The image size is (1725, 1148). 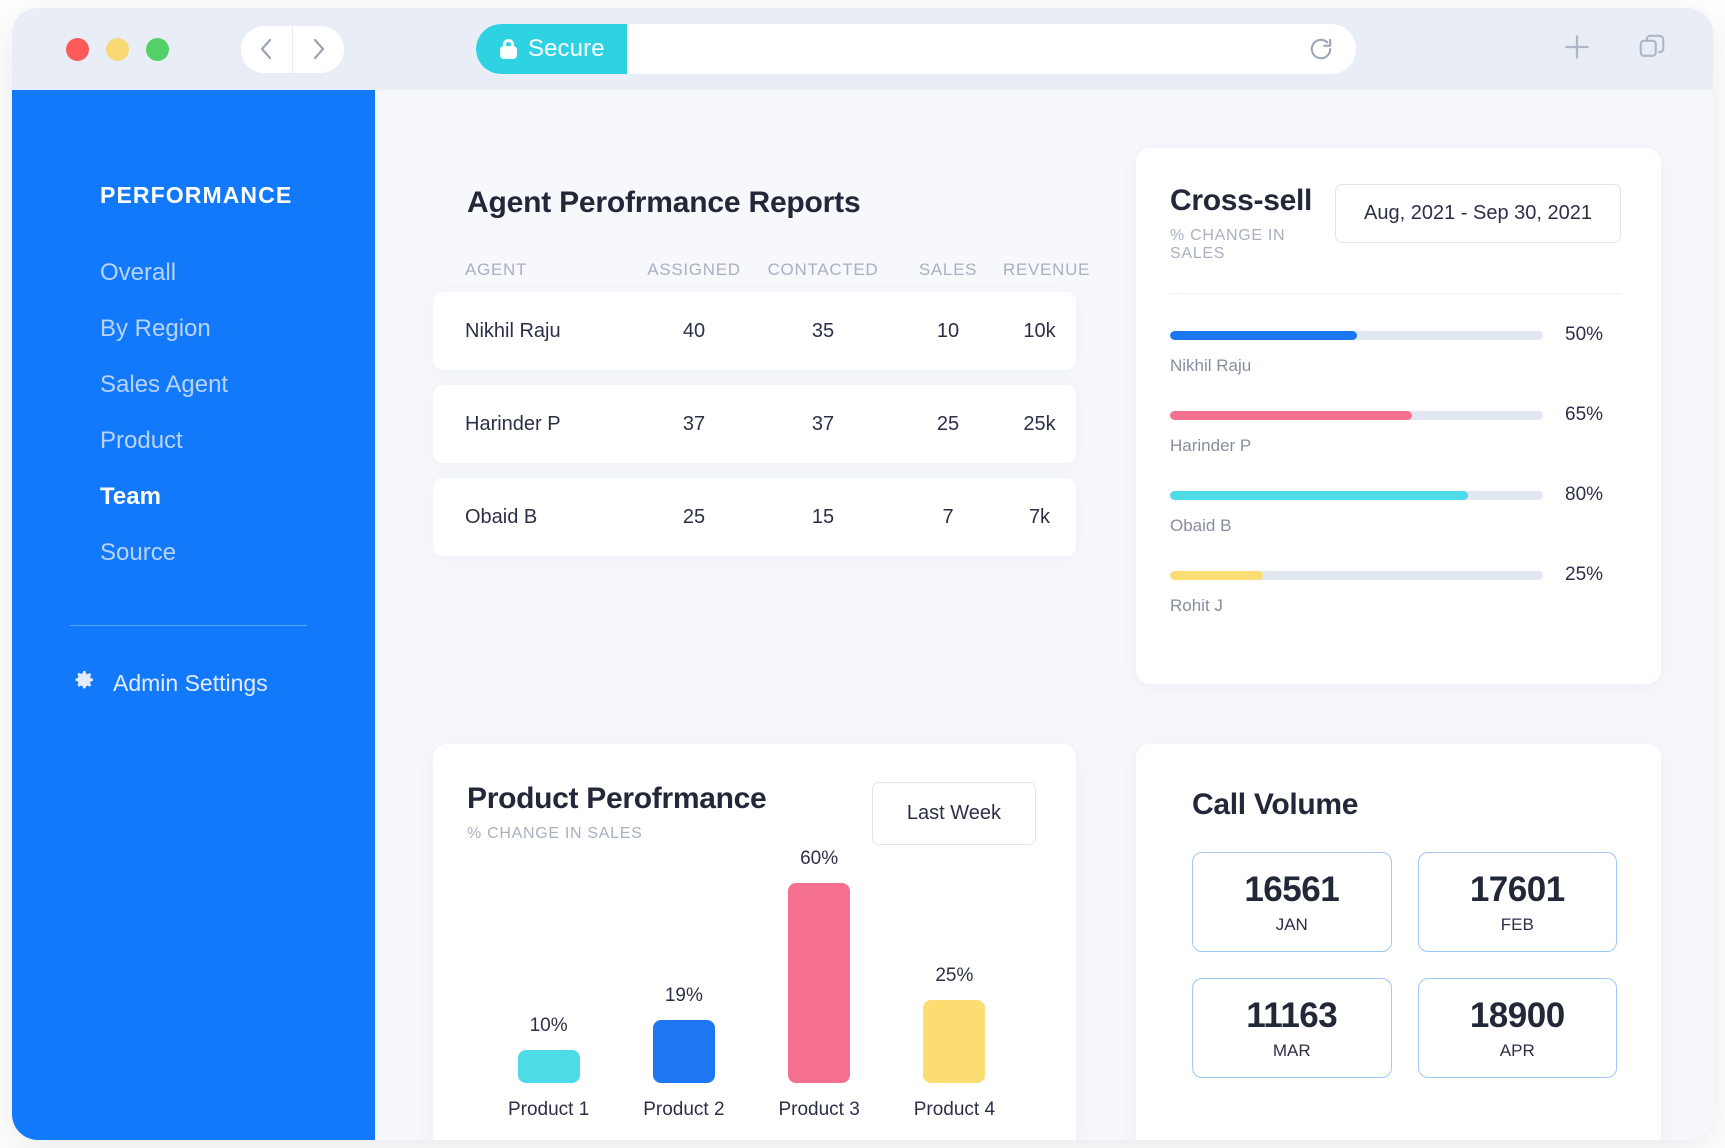 I want to click on table-row: Obaid B 25 15 7 7k, so click(x=754, y=517).